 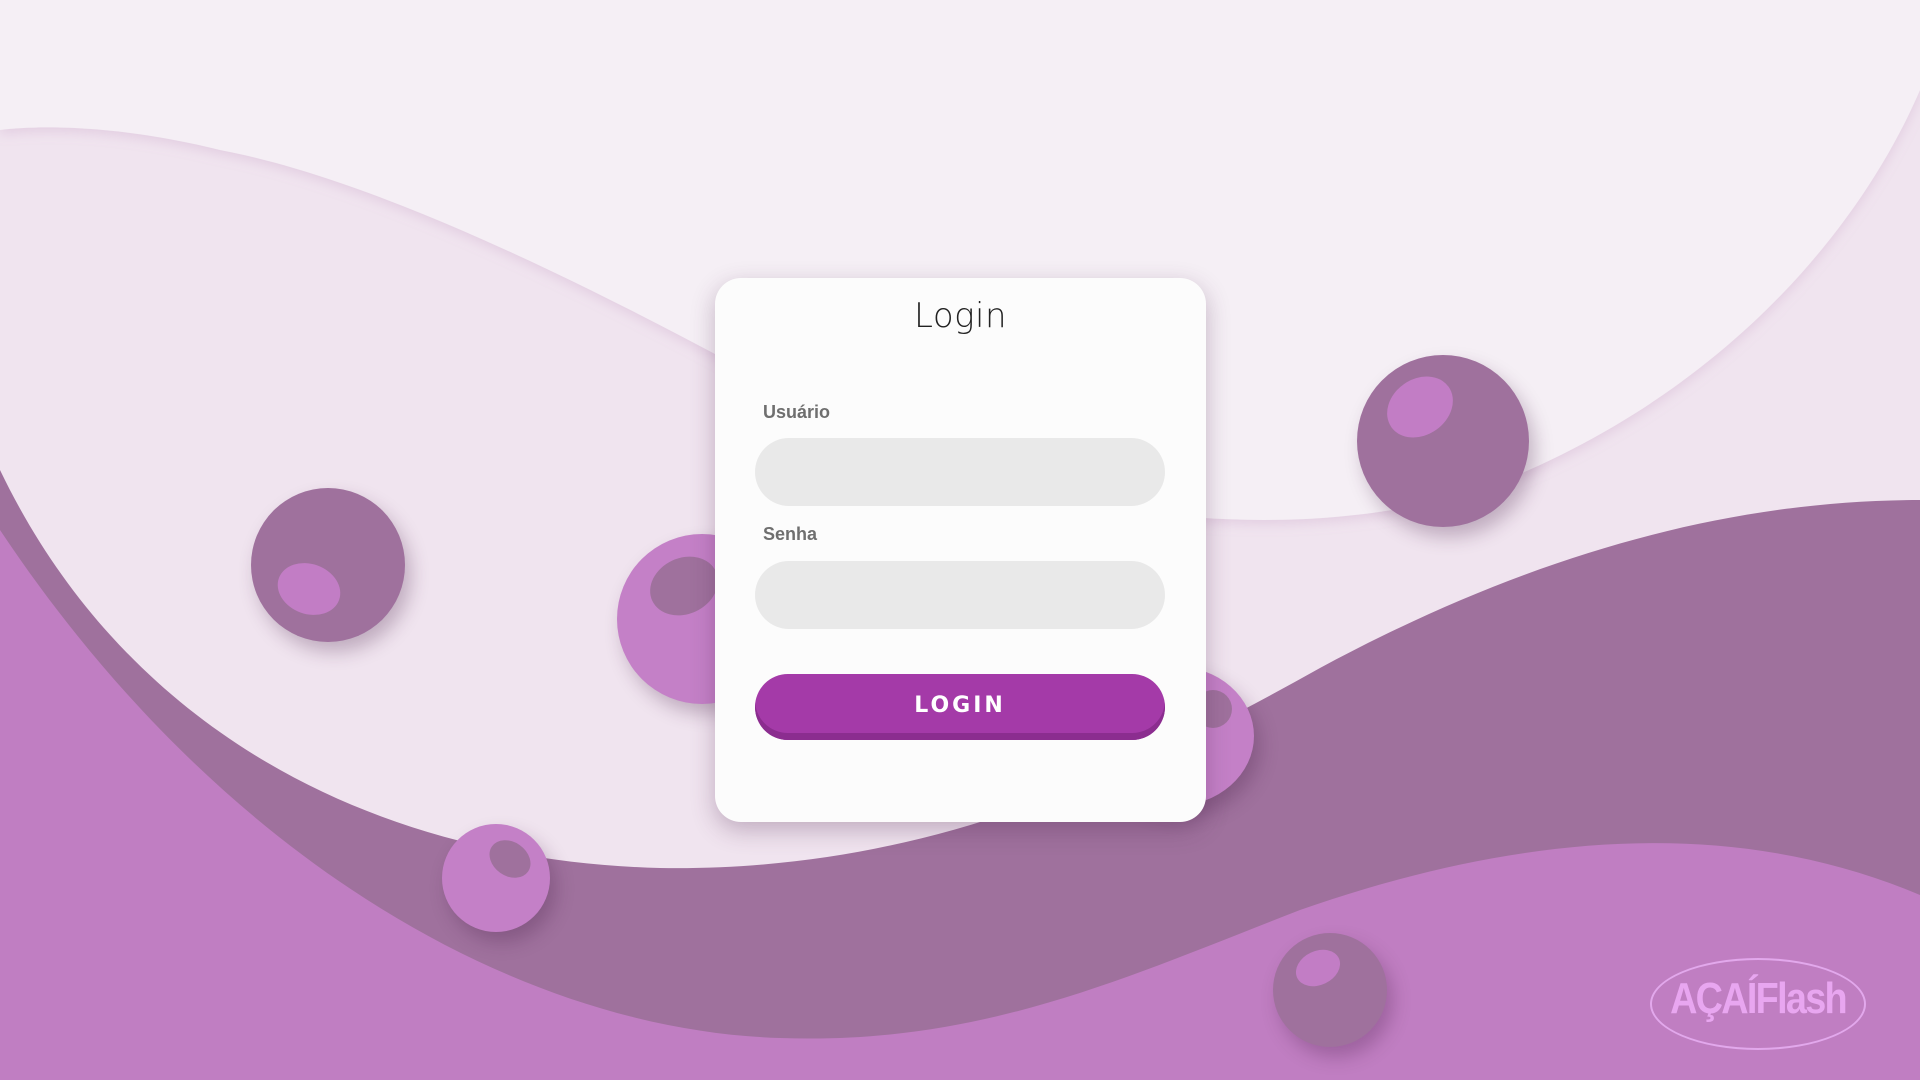 What do you see at coordinates (960, 316) in the screenshot?
I see `login-title: Login` at bounding box center [960, 316].